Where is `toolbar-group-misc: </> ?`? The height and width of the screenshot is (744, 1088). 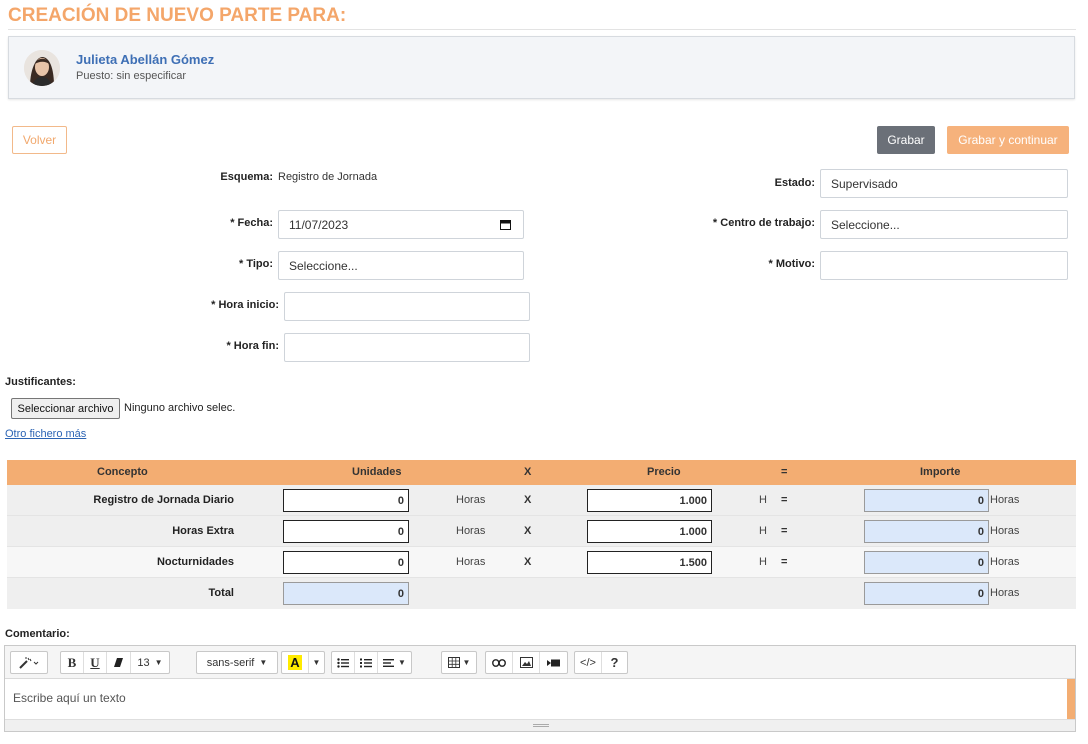
toolbar-group-misc: </> ? is located at coordinates (601, 662).